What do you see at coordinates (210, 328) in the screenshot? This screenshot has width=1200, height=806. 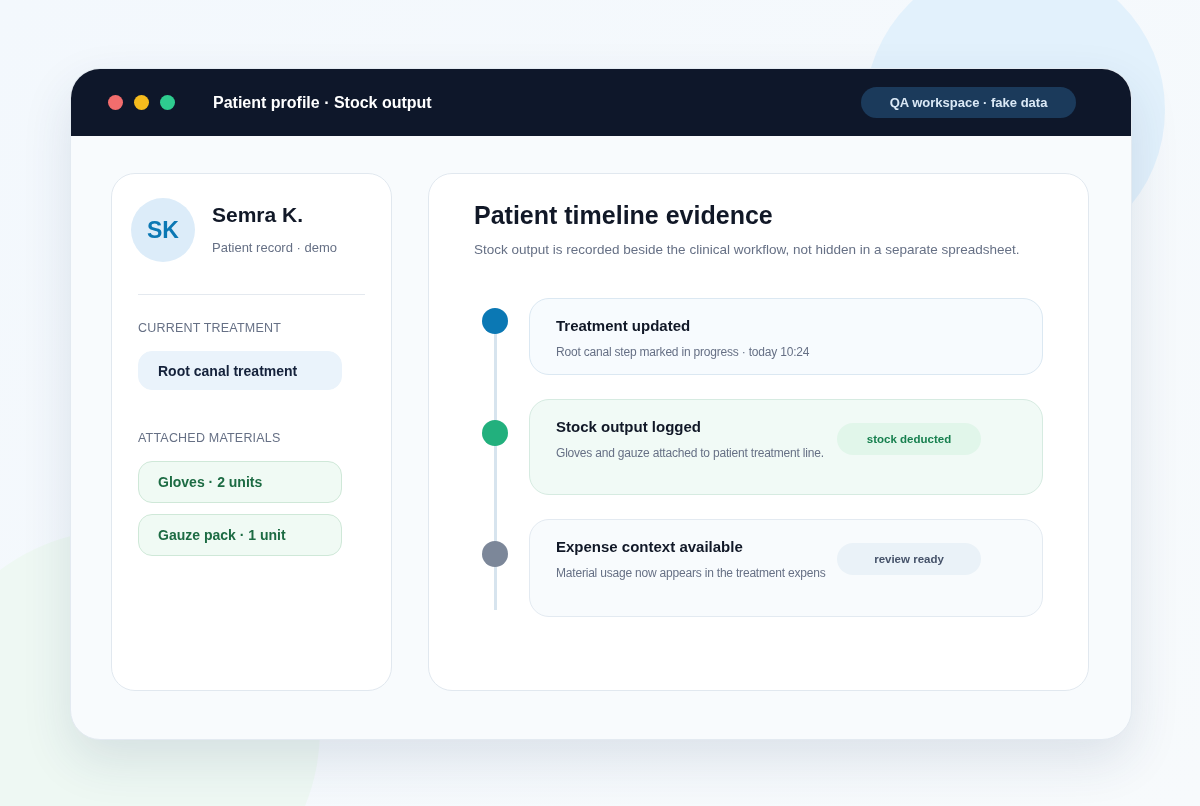 I see `section-label: CURRENT TREATMENT` at bounding box center [210, 328].